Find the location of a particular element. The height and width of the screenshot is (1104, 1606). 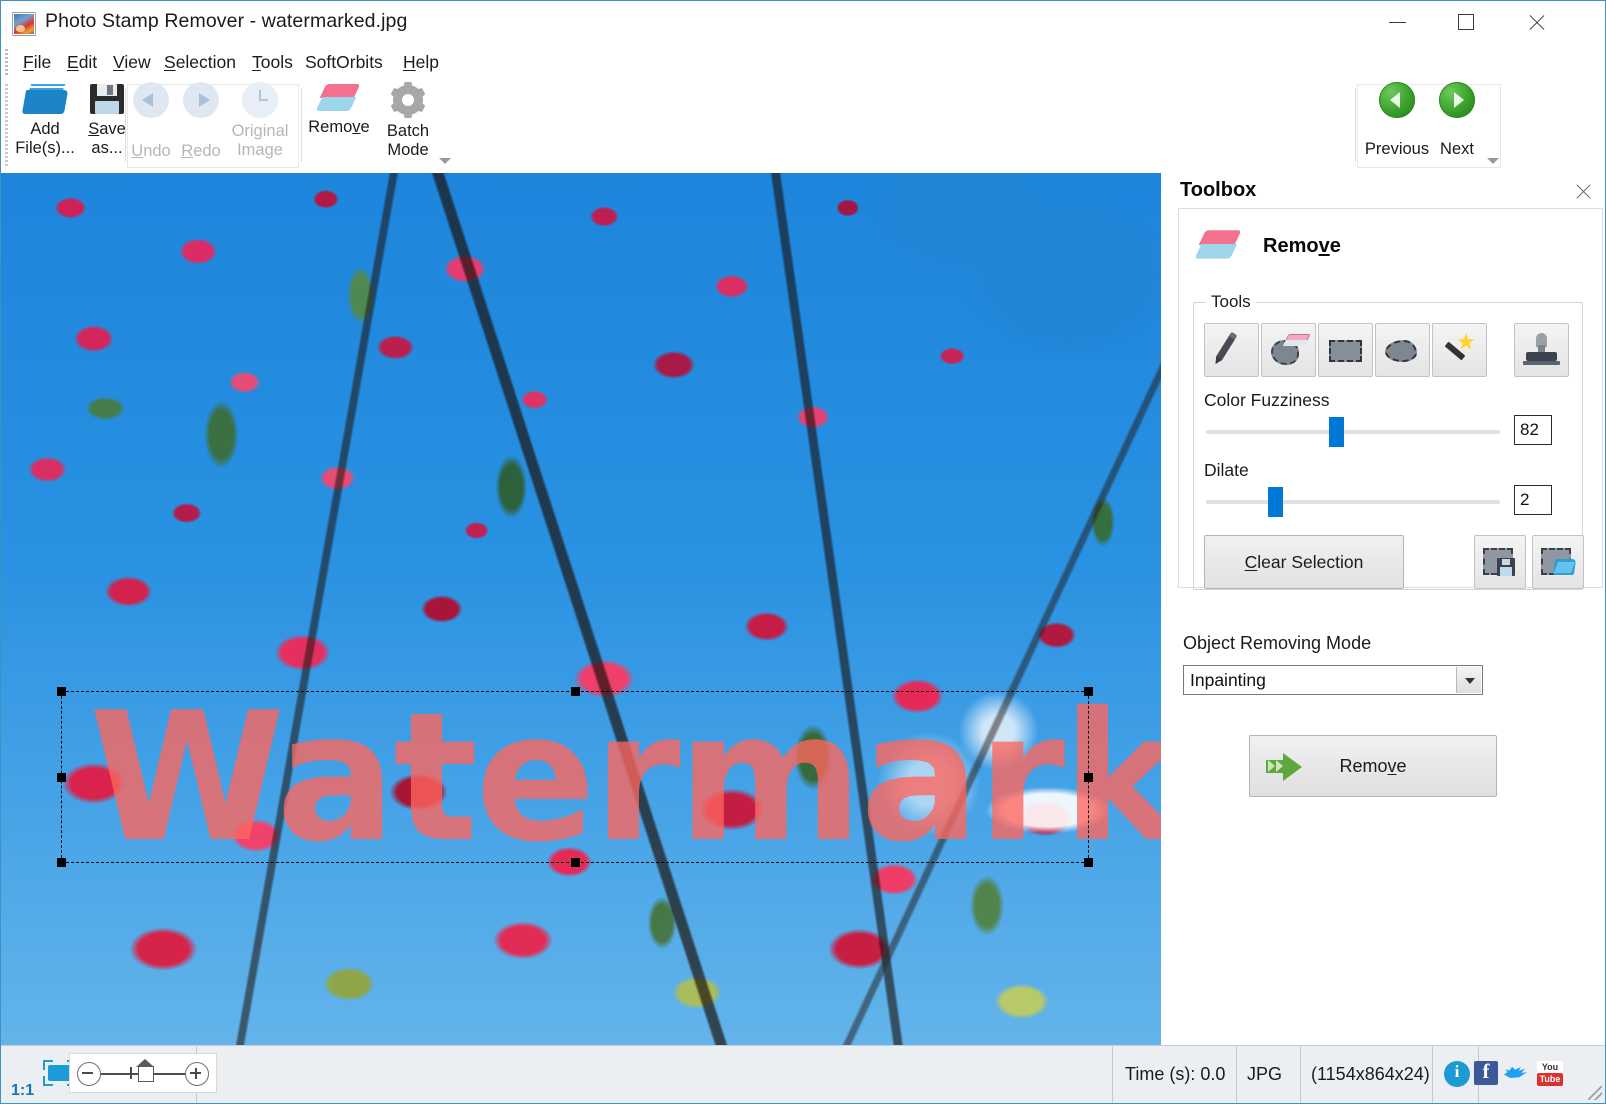

twitter-icon is located at coordinates (1517, 1073).